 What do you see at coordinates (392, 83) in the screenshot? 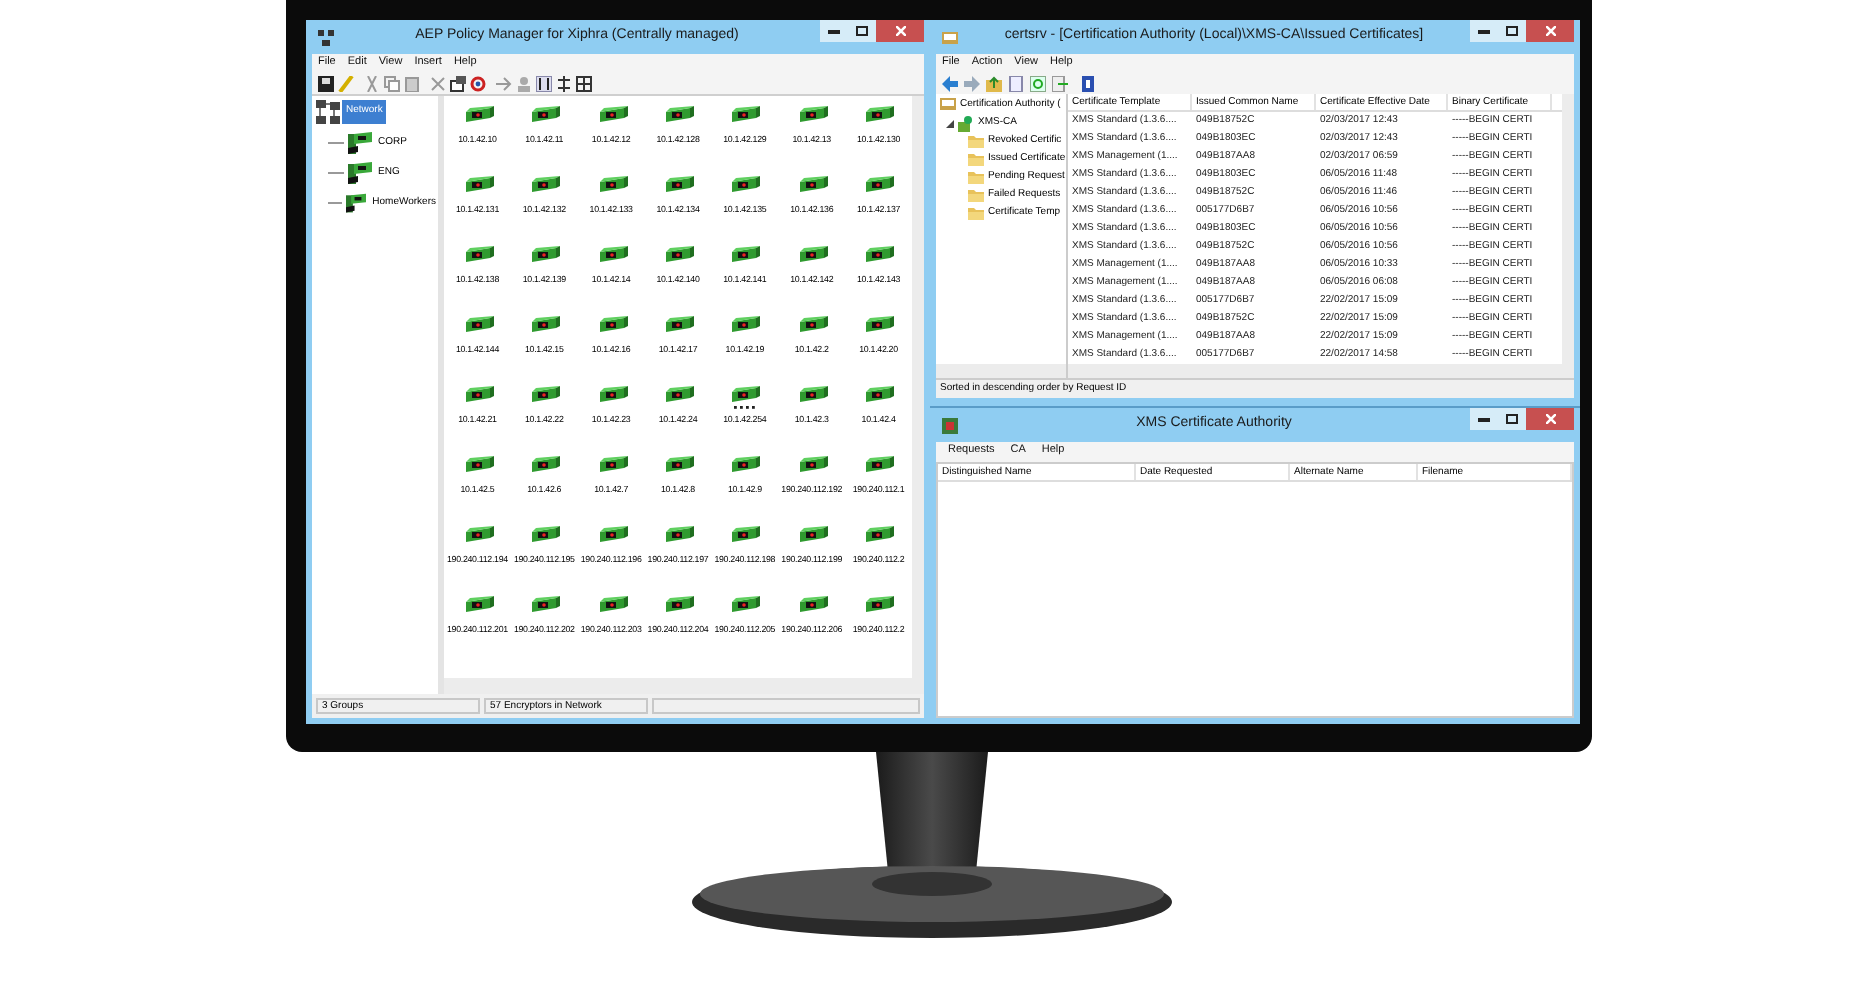
I see `copy-icon` at bounding box center [392, 83].